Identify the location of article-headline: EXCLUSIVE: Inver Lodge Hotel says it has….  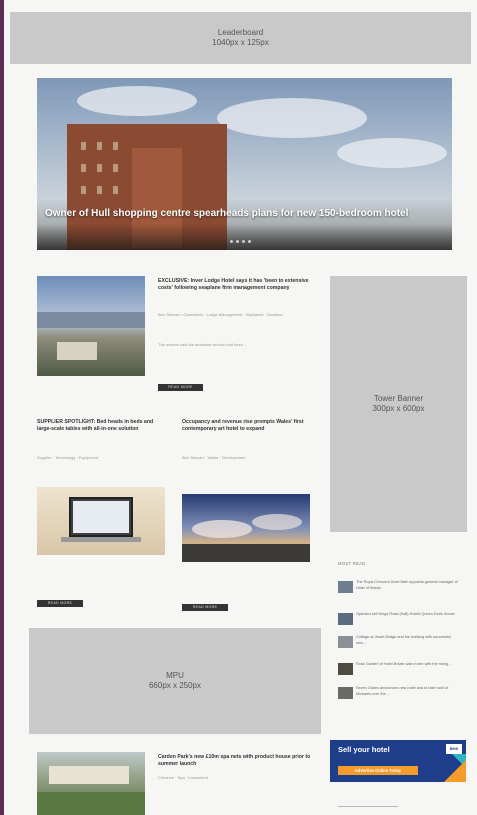
(240, 285).